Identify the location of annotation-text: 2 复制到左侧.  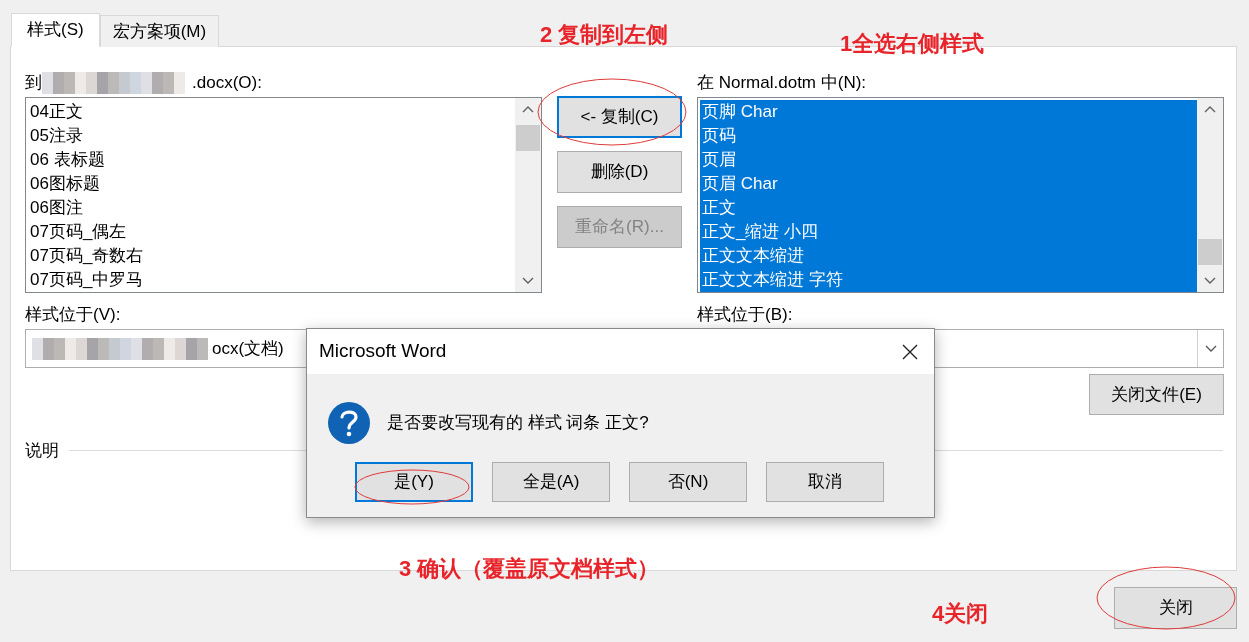
(604, 35).